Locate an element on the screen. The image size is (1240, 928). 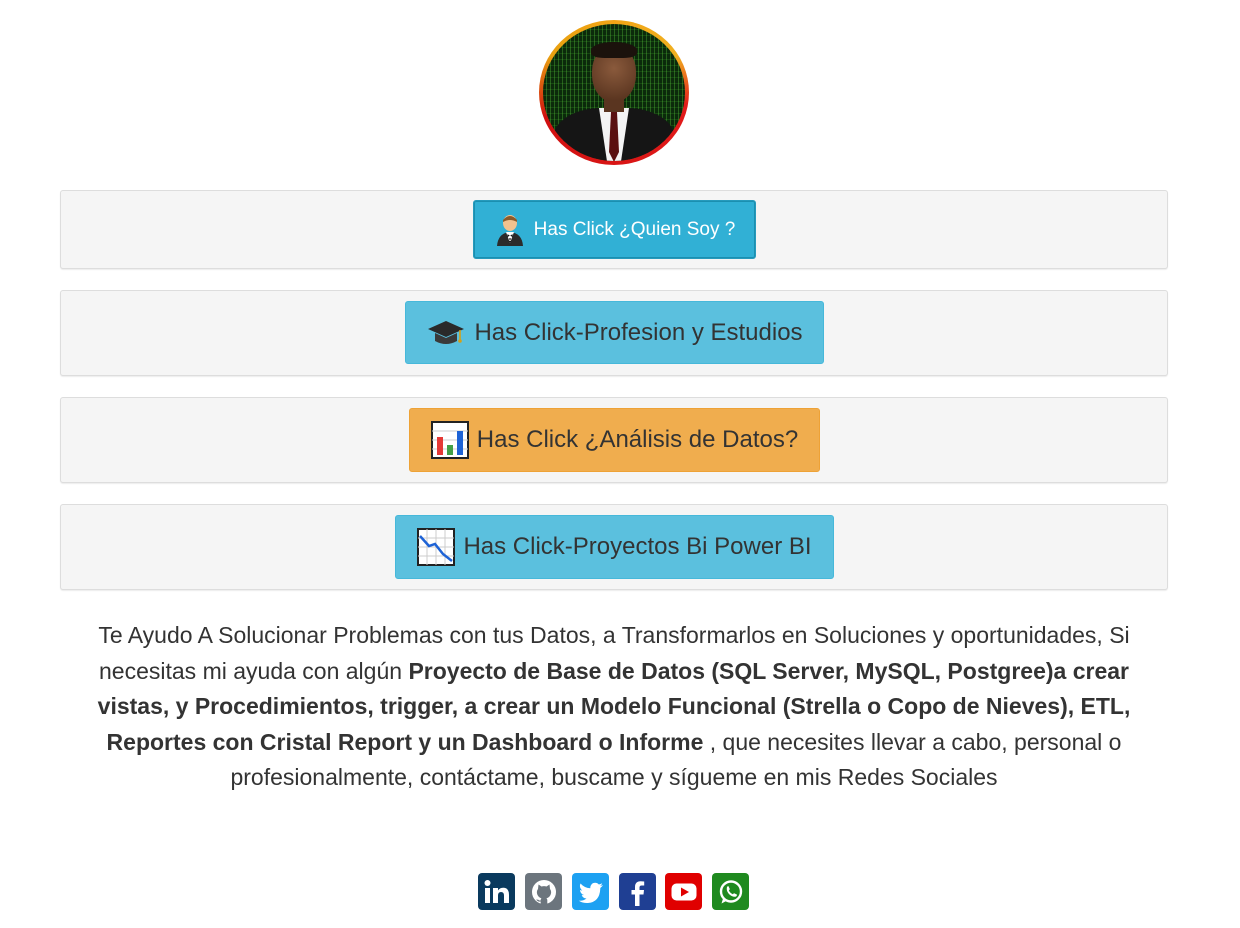
panel-proyectos: Has Click-Proyectos Bi Power BI is located at coordinates (614, 547).